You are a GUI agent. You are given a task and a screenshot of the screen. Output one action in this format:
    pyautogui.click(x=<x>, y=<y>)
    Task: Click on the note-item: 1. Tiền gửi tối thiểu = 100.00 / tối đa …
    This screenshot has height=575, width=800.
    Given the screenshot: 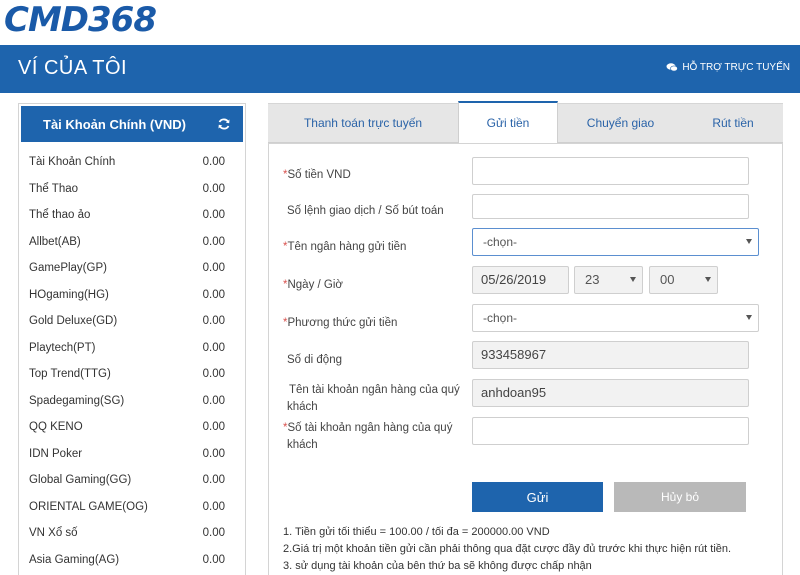 What is the action you would take?
    pyautogui.click(x=416, y=532)
    